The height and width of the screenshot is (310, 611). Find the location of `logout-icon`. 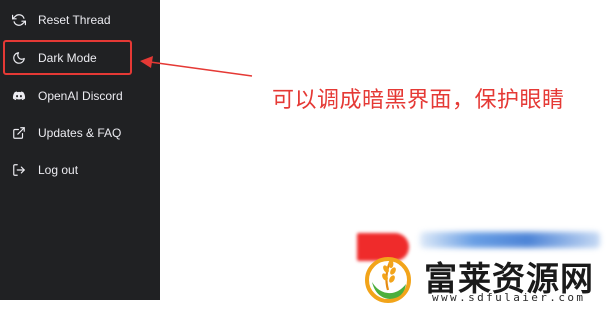

logout-icon is located at coordinates (19, 170).